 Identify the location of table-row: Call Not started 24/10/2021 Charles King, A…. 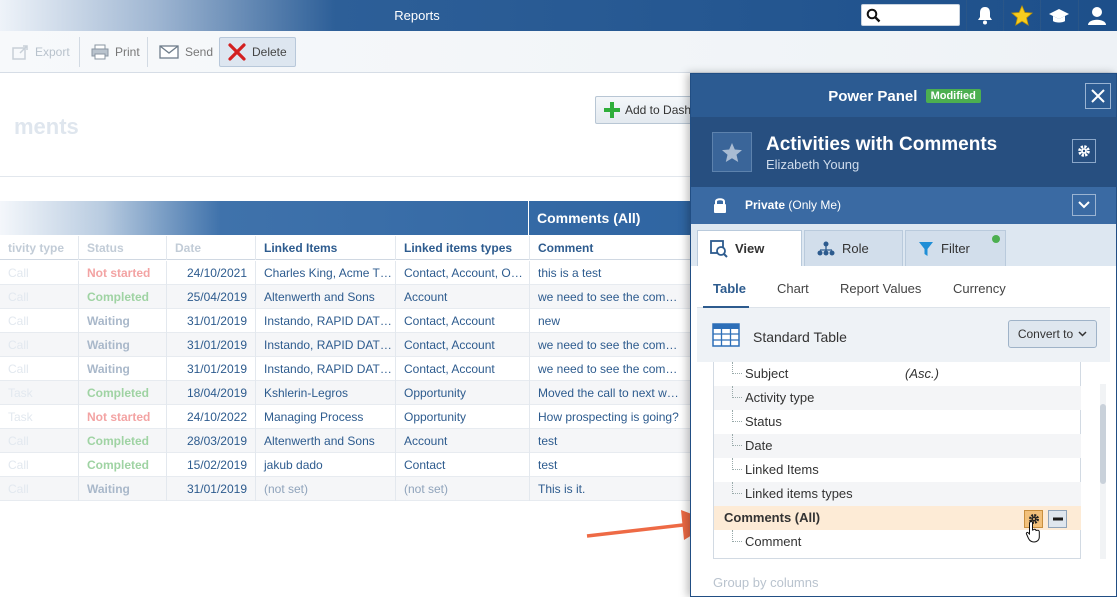
(345, 273).